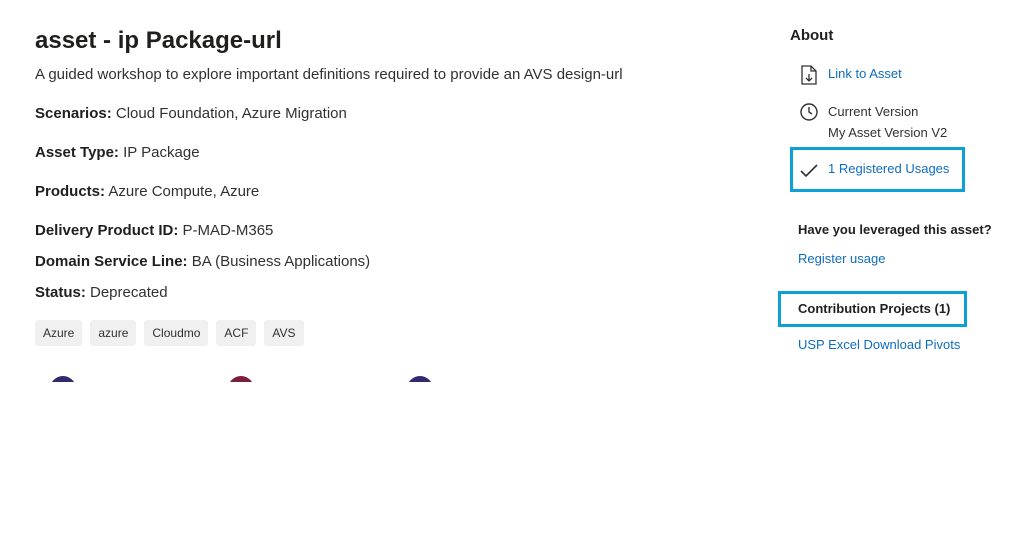 This screenshot has height=540, width=1015. What do you see at coordinates (841, 258) in the screenshot?
I see `register-usage-link: Register usage` at bounding box center [841, 258].